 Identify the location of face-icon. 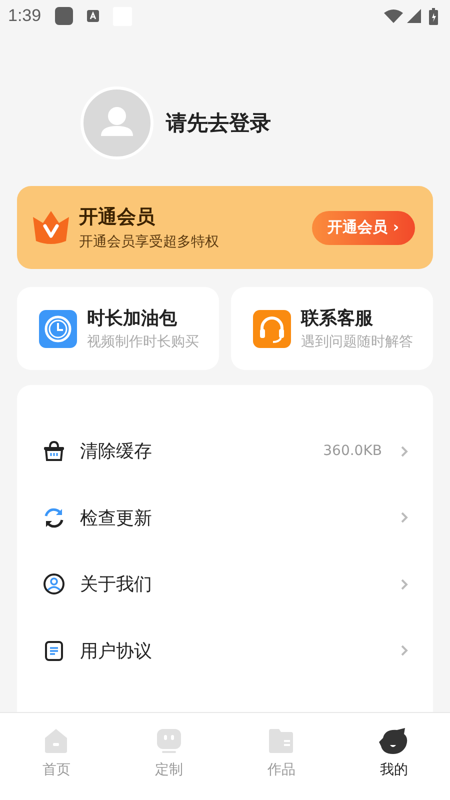
(393, 741).